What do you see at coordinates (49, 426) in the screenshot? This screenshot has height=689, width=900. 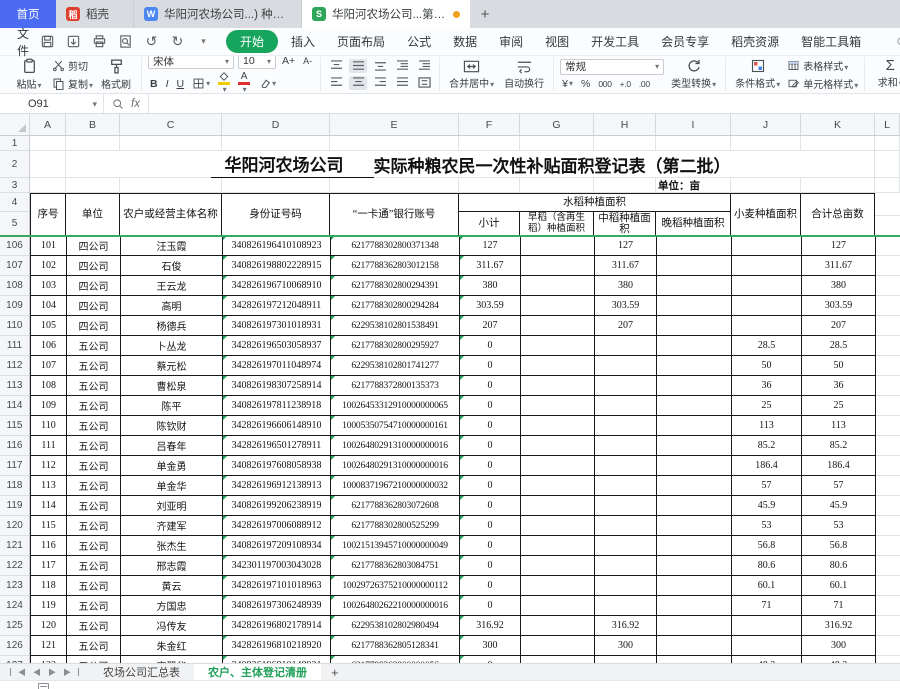 I see `cell-seq: 110` at bounding box center [49, 426].